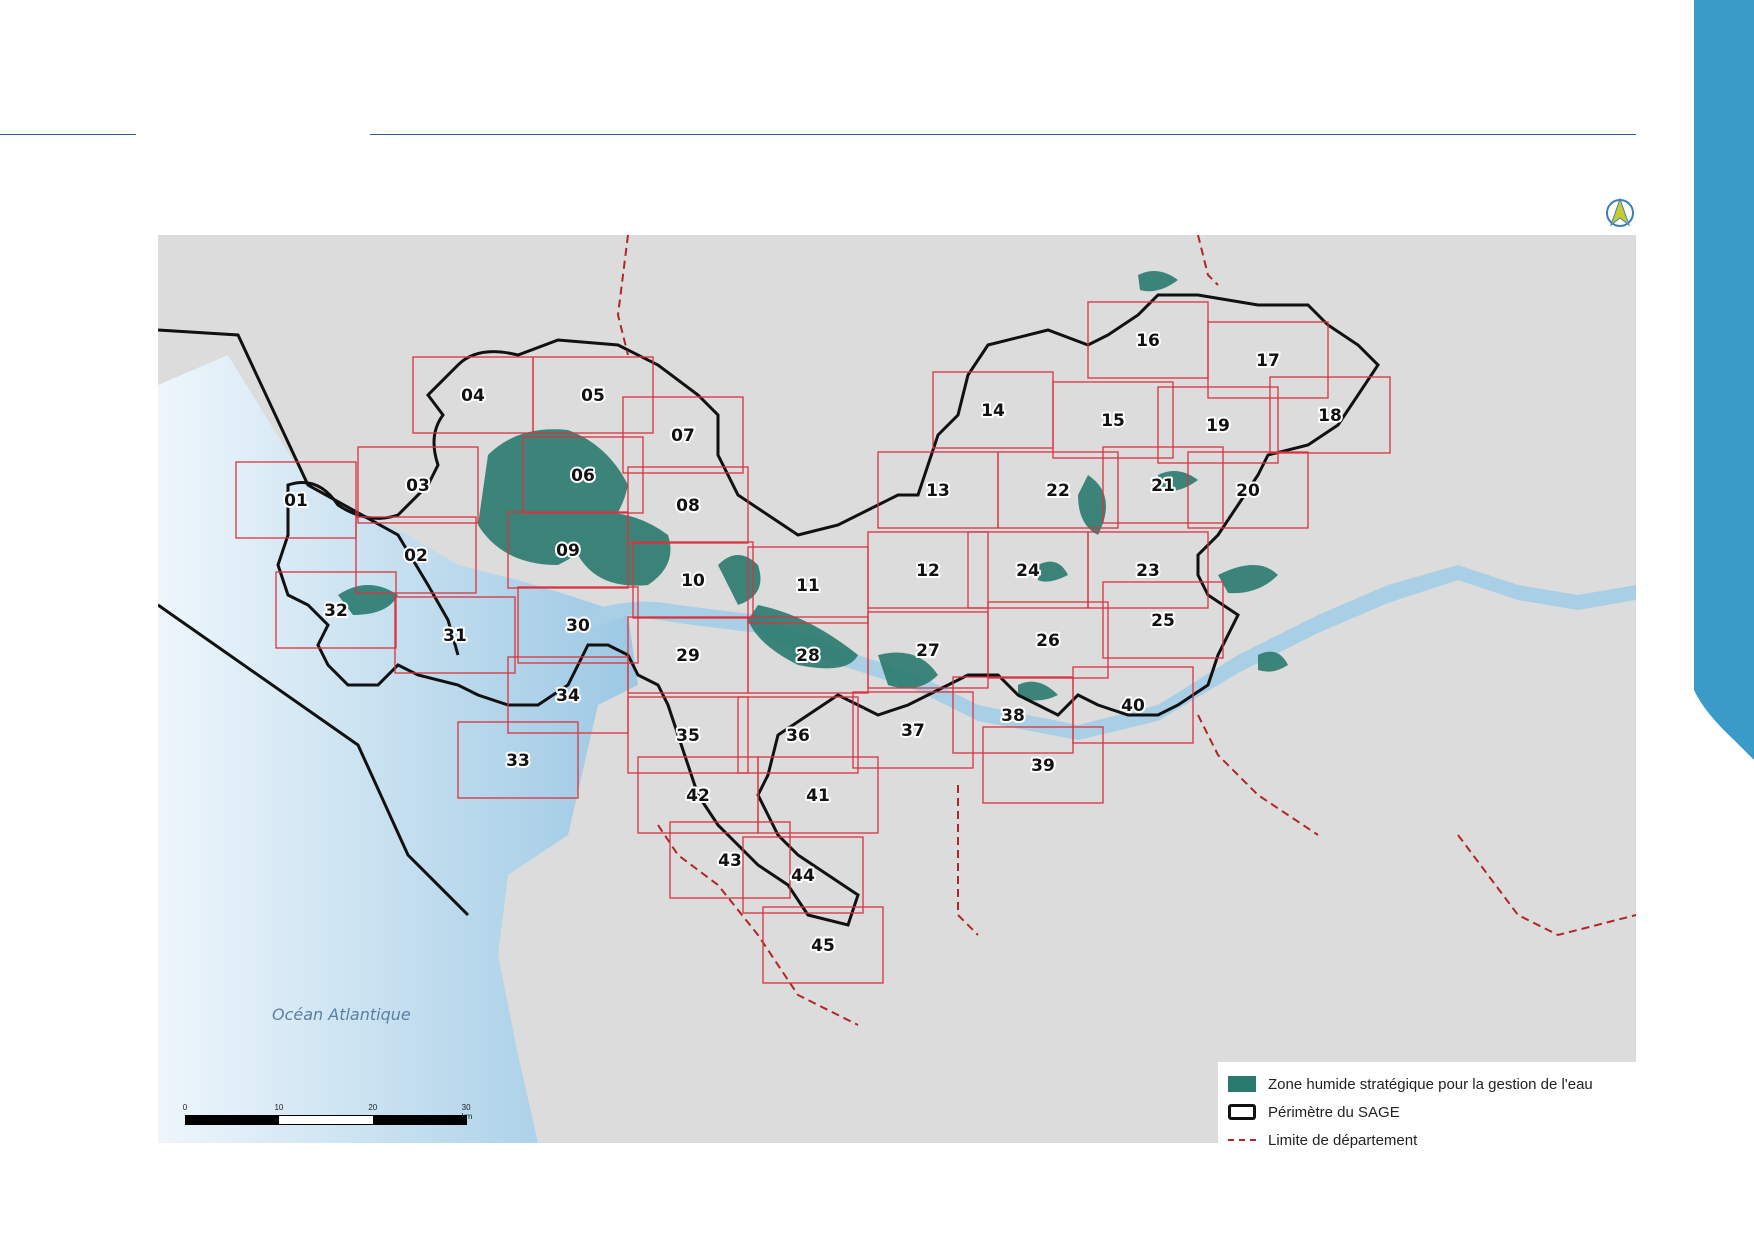  I want to click on legend-swatch-perimeter, so click(1242, 1112).